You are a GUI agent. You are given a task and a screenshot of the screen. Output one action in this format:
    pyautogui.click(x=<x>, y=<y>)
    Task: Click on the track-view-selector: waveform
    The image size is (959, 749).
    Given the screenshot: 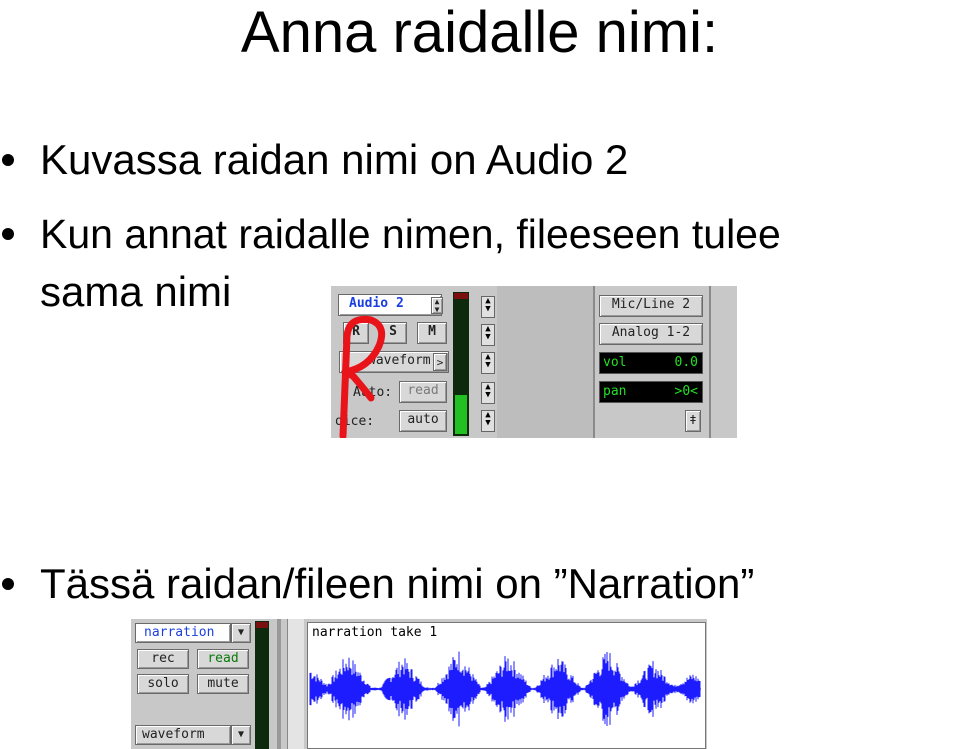 What is the action you would take?
    pyautogui.click(x=183, y=735)
    